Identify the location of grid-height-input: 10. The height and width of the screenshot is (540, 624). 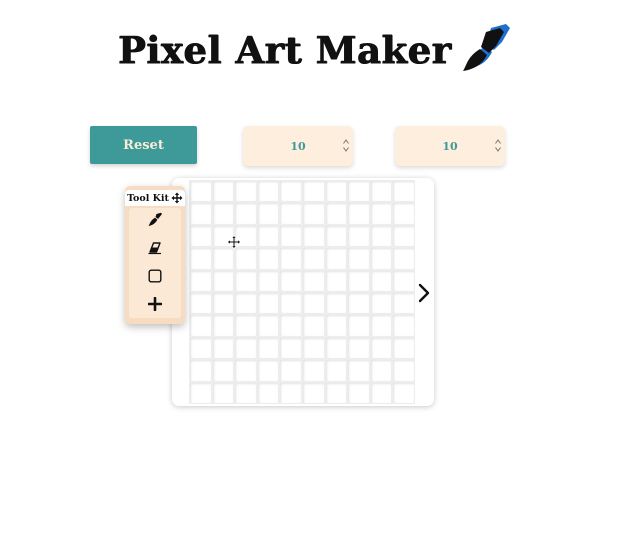
(298, 146).